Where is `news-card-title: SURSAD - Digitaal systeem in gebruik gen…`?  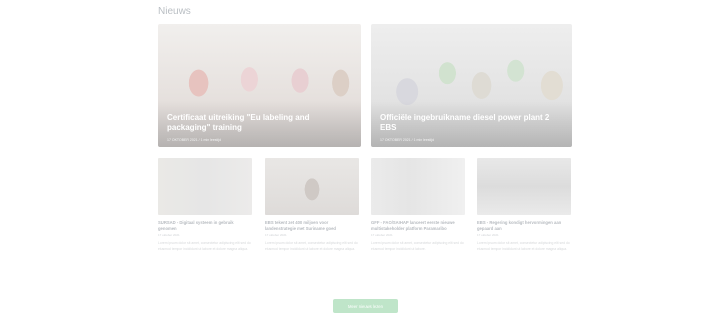
news-card-title: SURSAD - Digitaal systeem in gebruik gen… is located at coordinates (205, 225).